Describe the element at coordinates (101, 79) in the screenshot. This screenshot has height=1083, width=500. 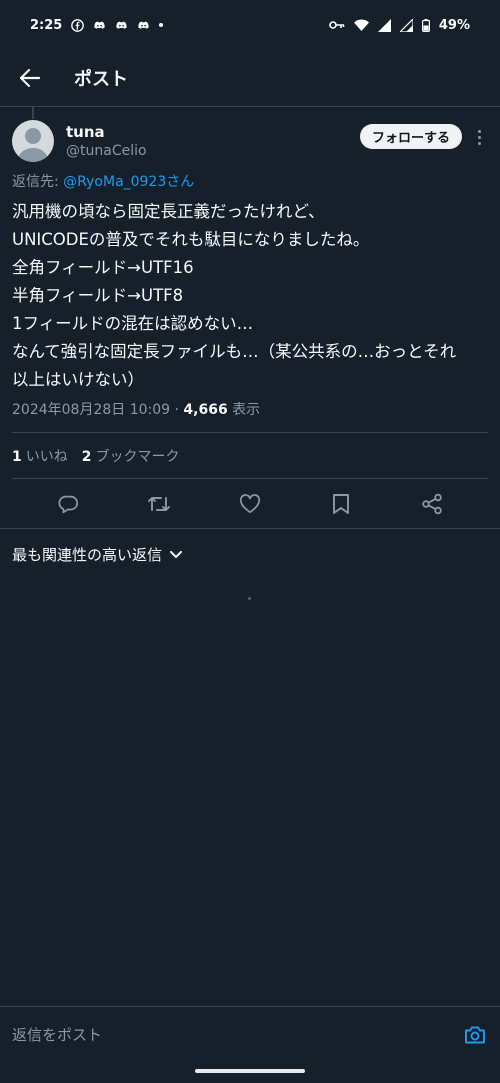
I see `page-title: ポスト` at that location.